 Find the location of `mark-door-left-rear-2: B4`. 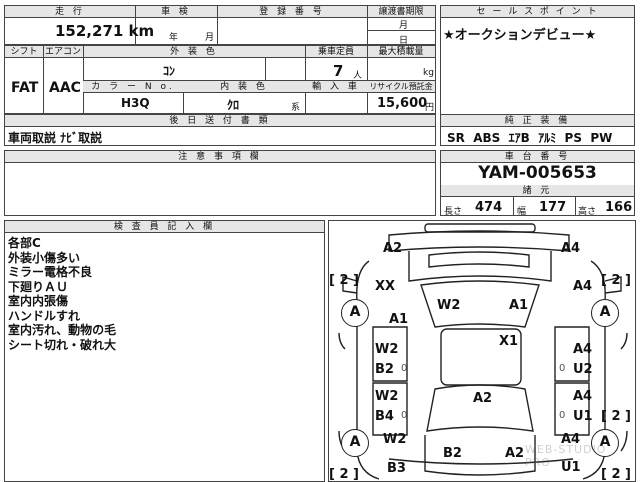

mark-door-left-rear-2: B4 is located at coordinates (384, 416).